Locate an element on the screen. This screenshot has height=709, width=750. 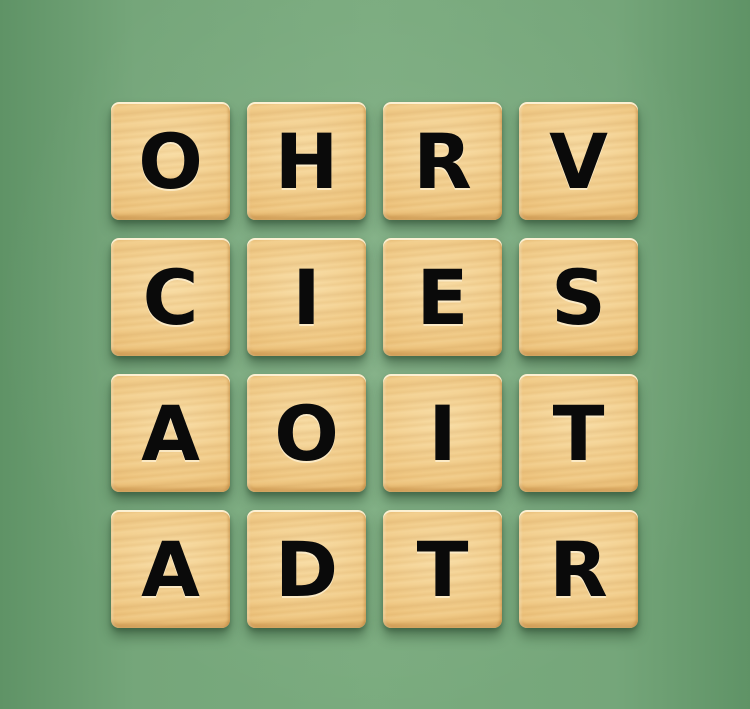
tile-letter: S is located at coordinates (578, 297).